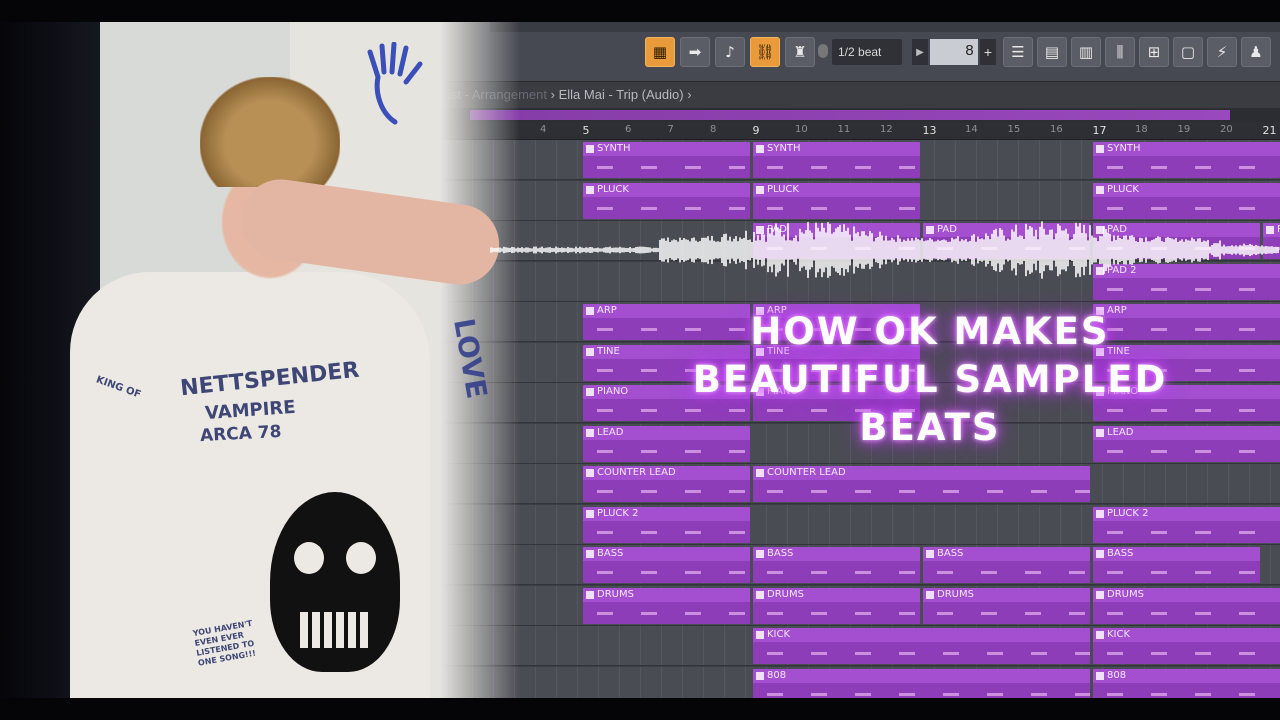 The height and width of the screenshot is (720, 1280). Describe the element at coordinates (1154, 52) in the screenshot. I see `browser-icon: ⊞` at that location.